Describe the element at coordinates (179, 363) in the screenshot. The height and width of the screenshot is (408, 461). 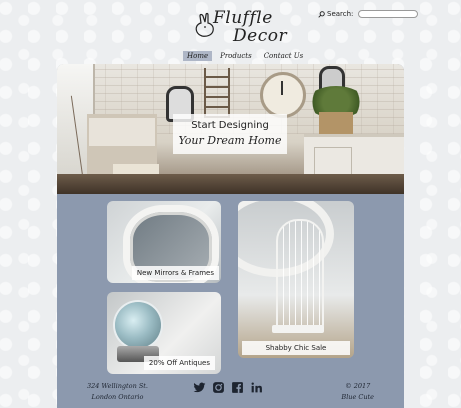
I see `tile-antiques-caption: 20% Off Antiques` at that location.